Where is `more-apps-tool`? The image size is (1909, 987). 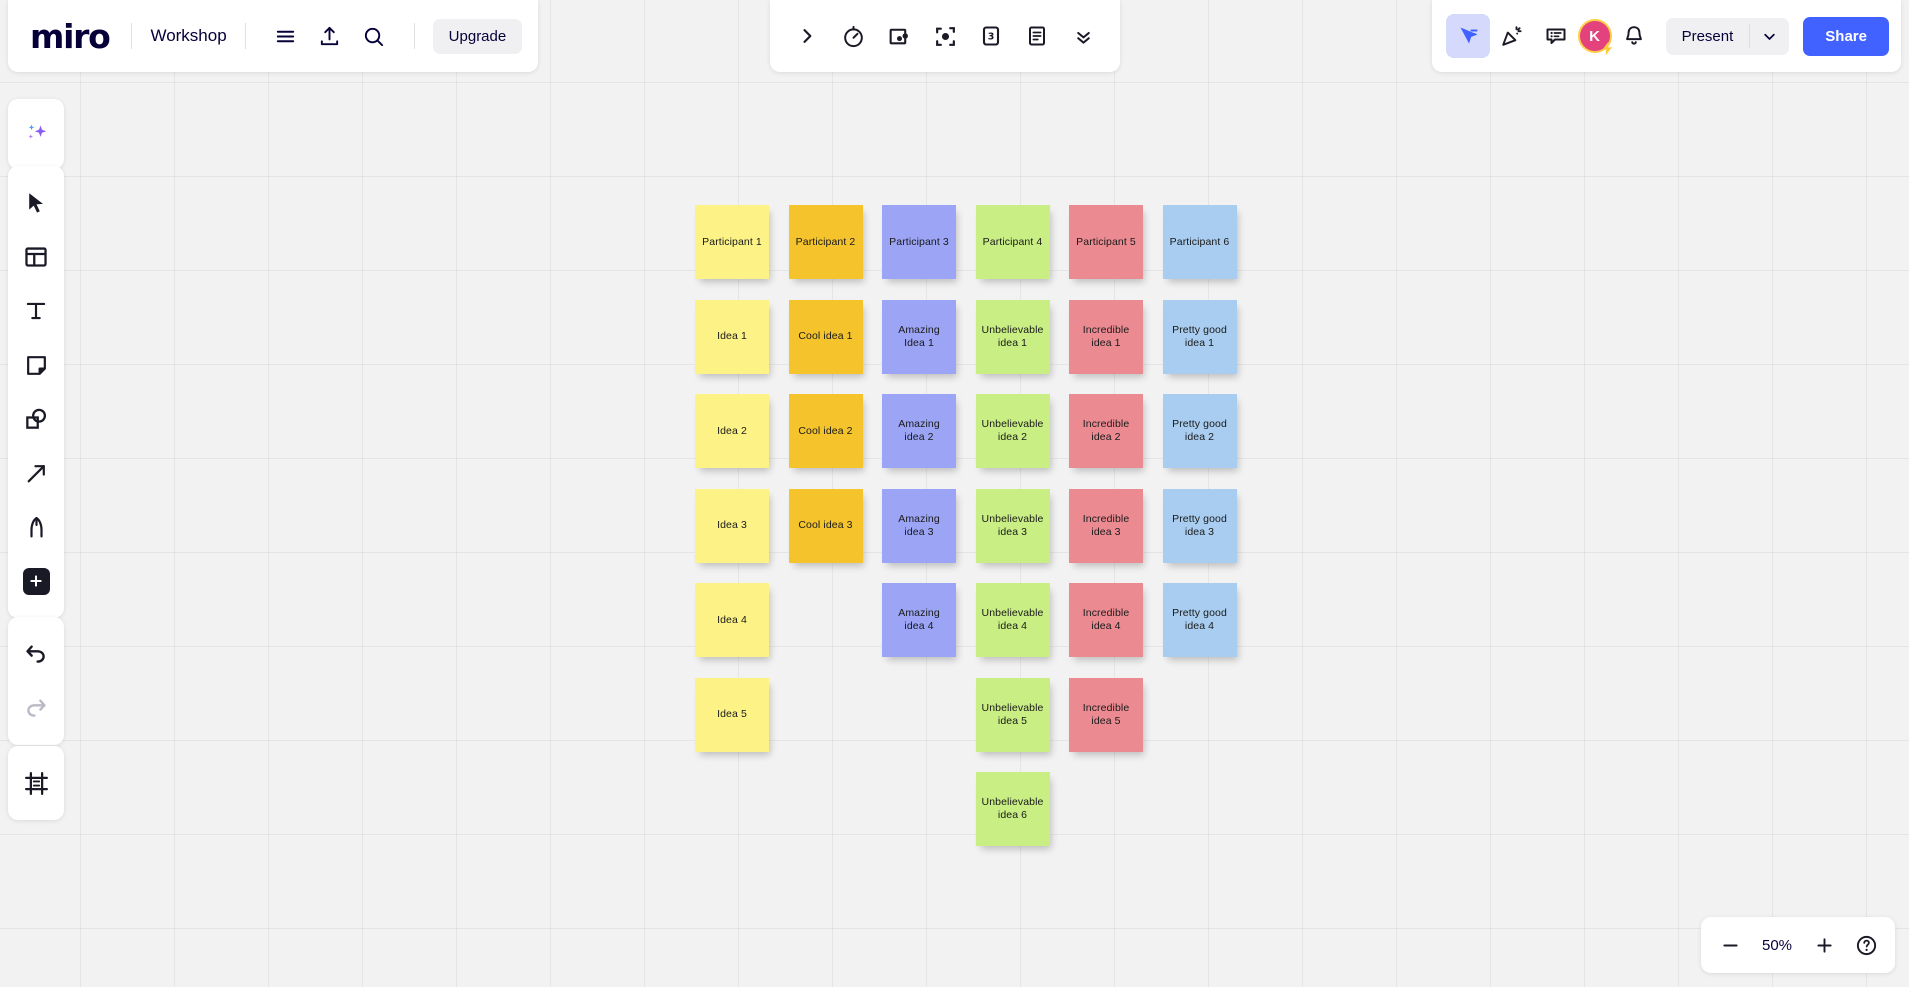
more-apps-tool is located at coordinates (36, 581).